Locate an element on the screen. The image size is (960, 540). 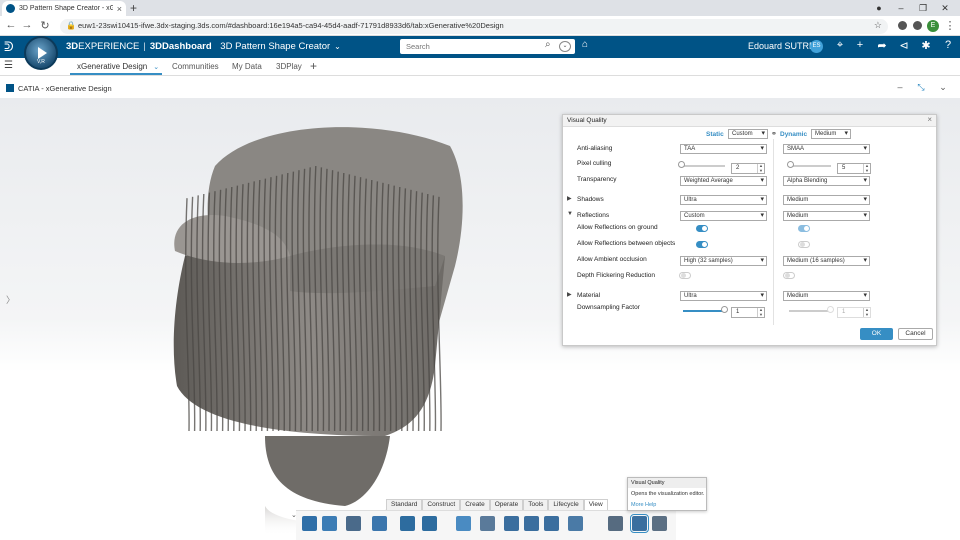
pixel-culling-dynamic-slider is located at coordinates (810, 166).